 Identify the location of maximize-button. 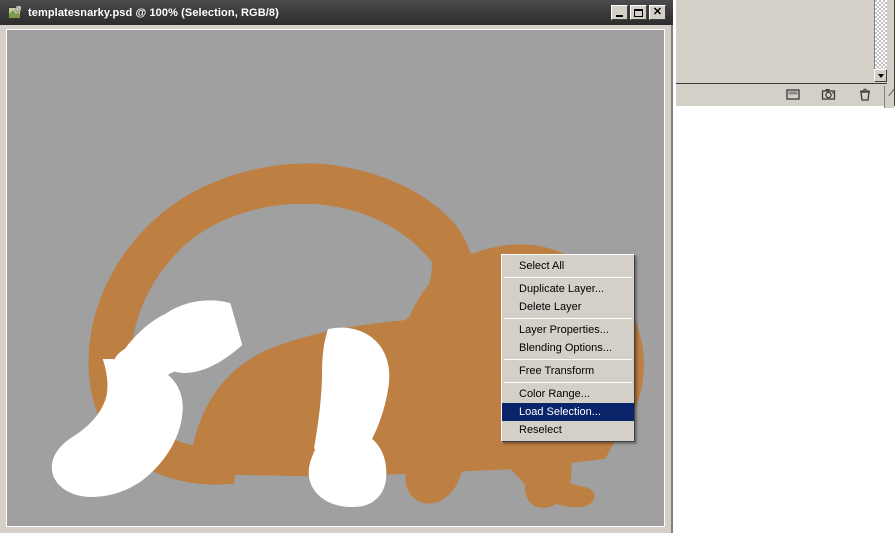
(638, 12).